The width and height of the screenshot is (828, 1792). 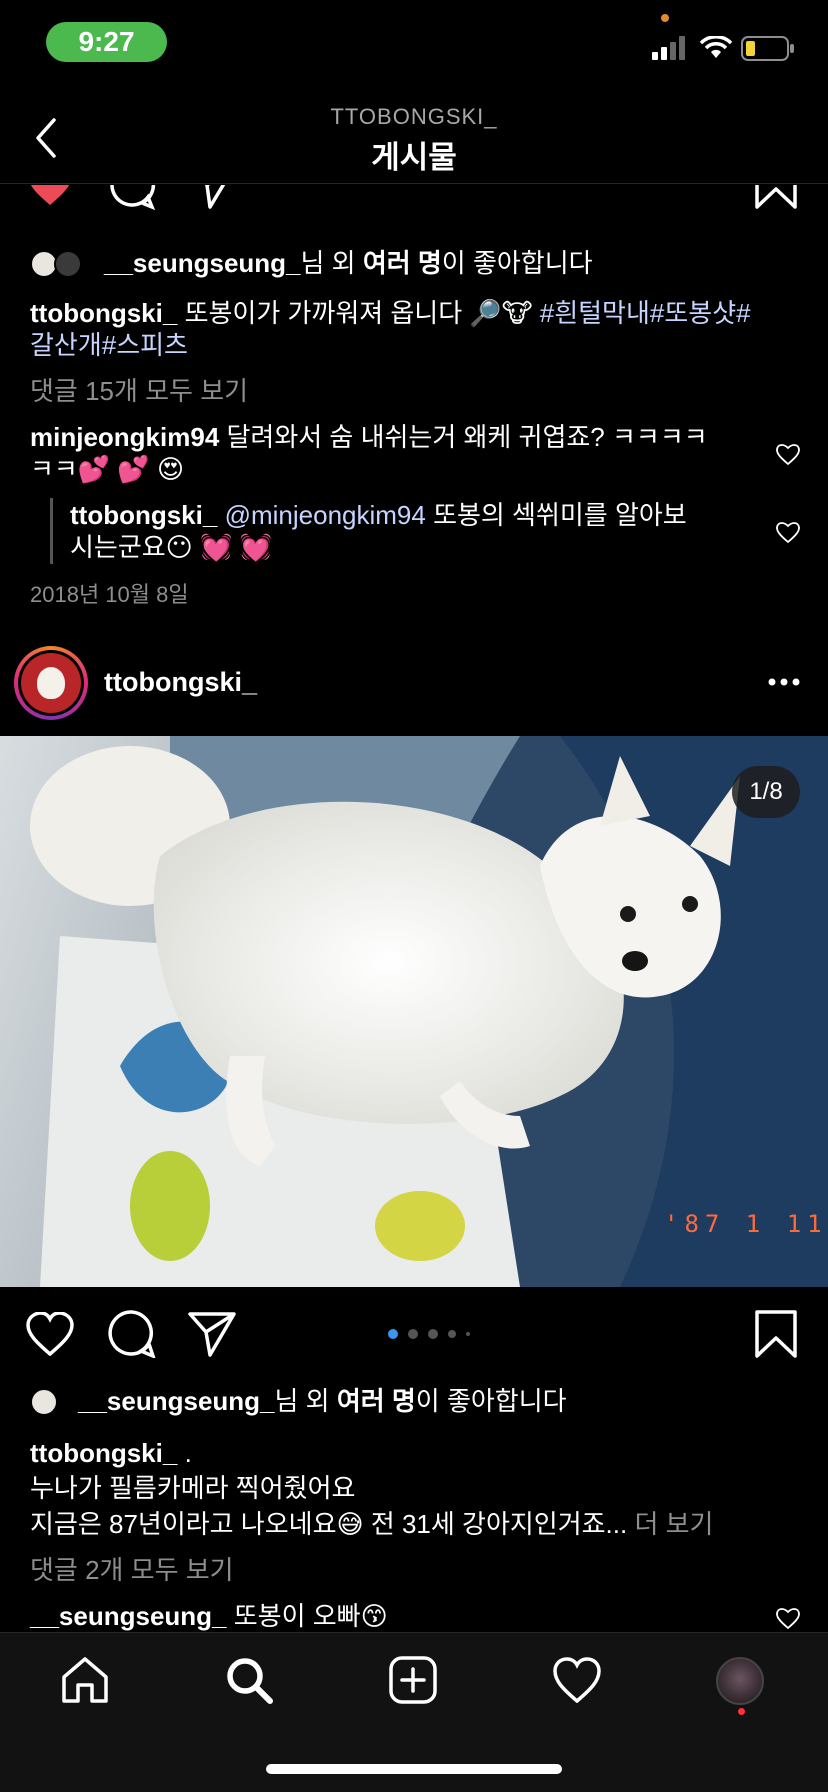 What do you see at coordinates (645, 313) in the screenshot?
I see `hashtag-link: #흰털막내#또봉샷#` at bounding box center [645, 313].